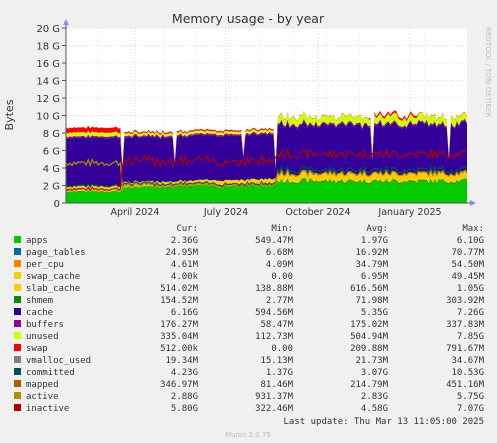  What do you see at coordinates (371, 265) in the screenshot?
I see `legend-avg: 34.79M` at bounding box center [371, 265].